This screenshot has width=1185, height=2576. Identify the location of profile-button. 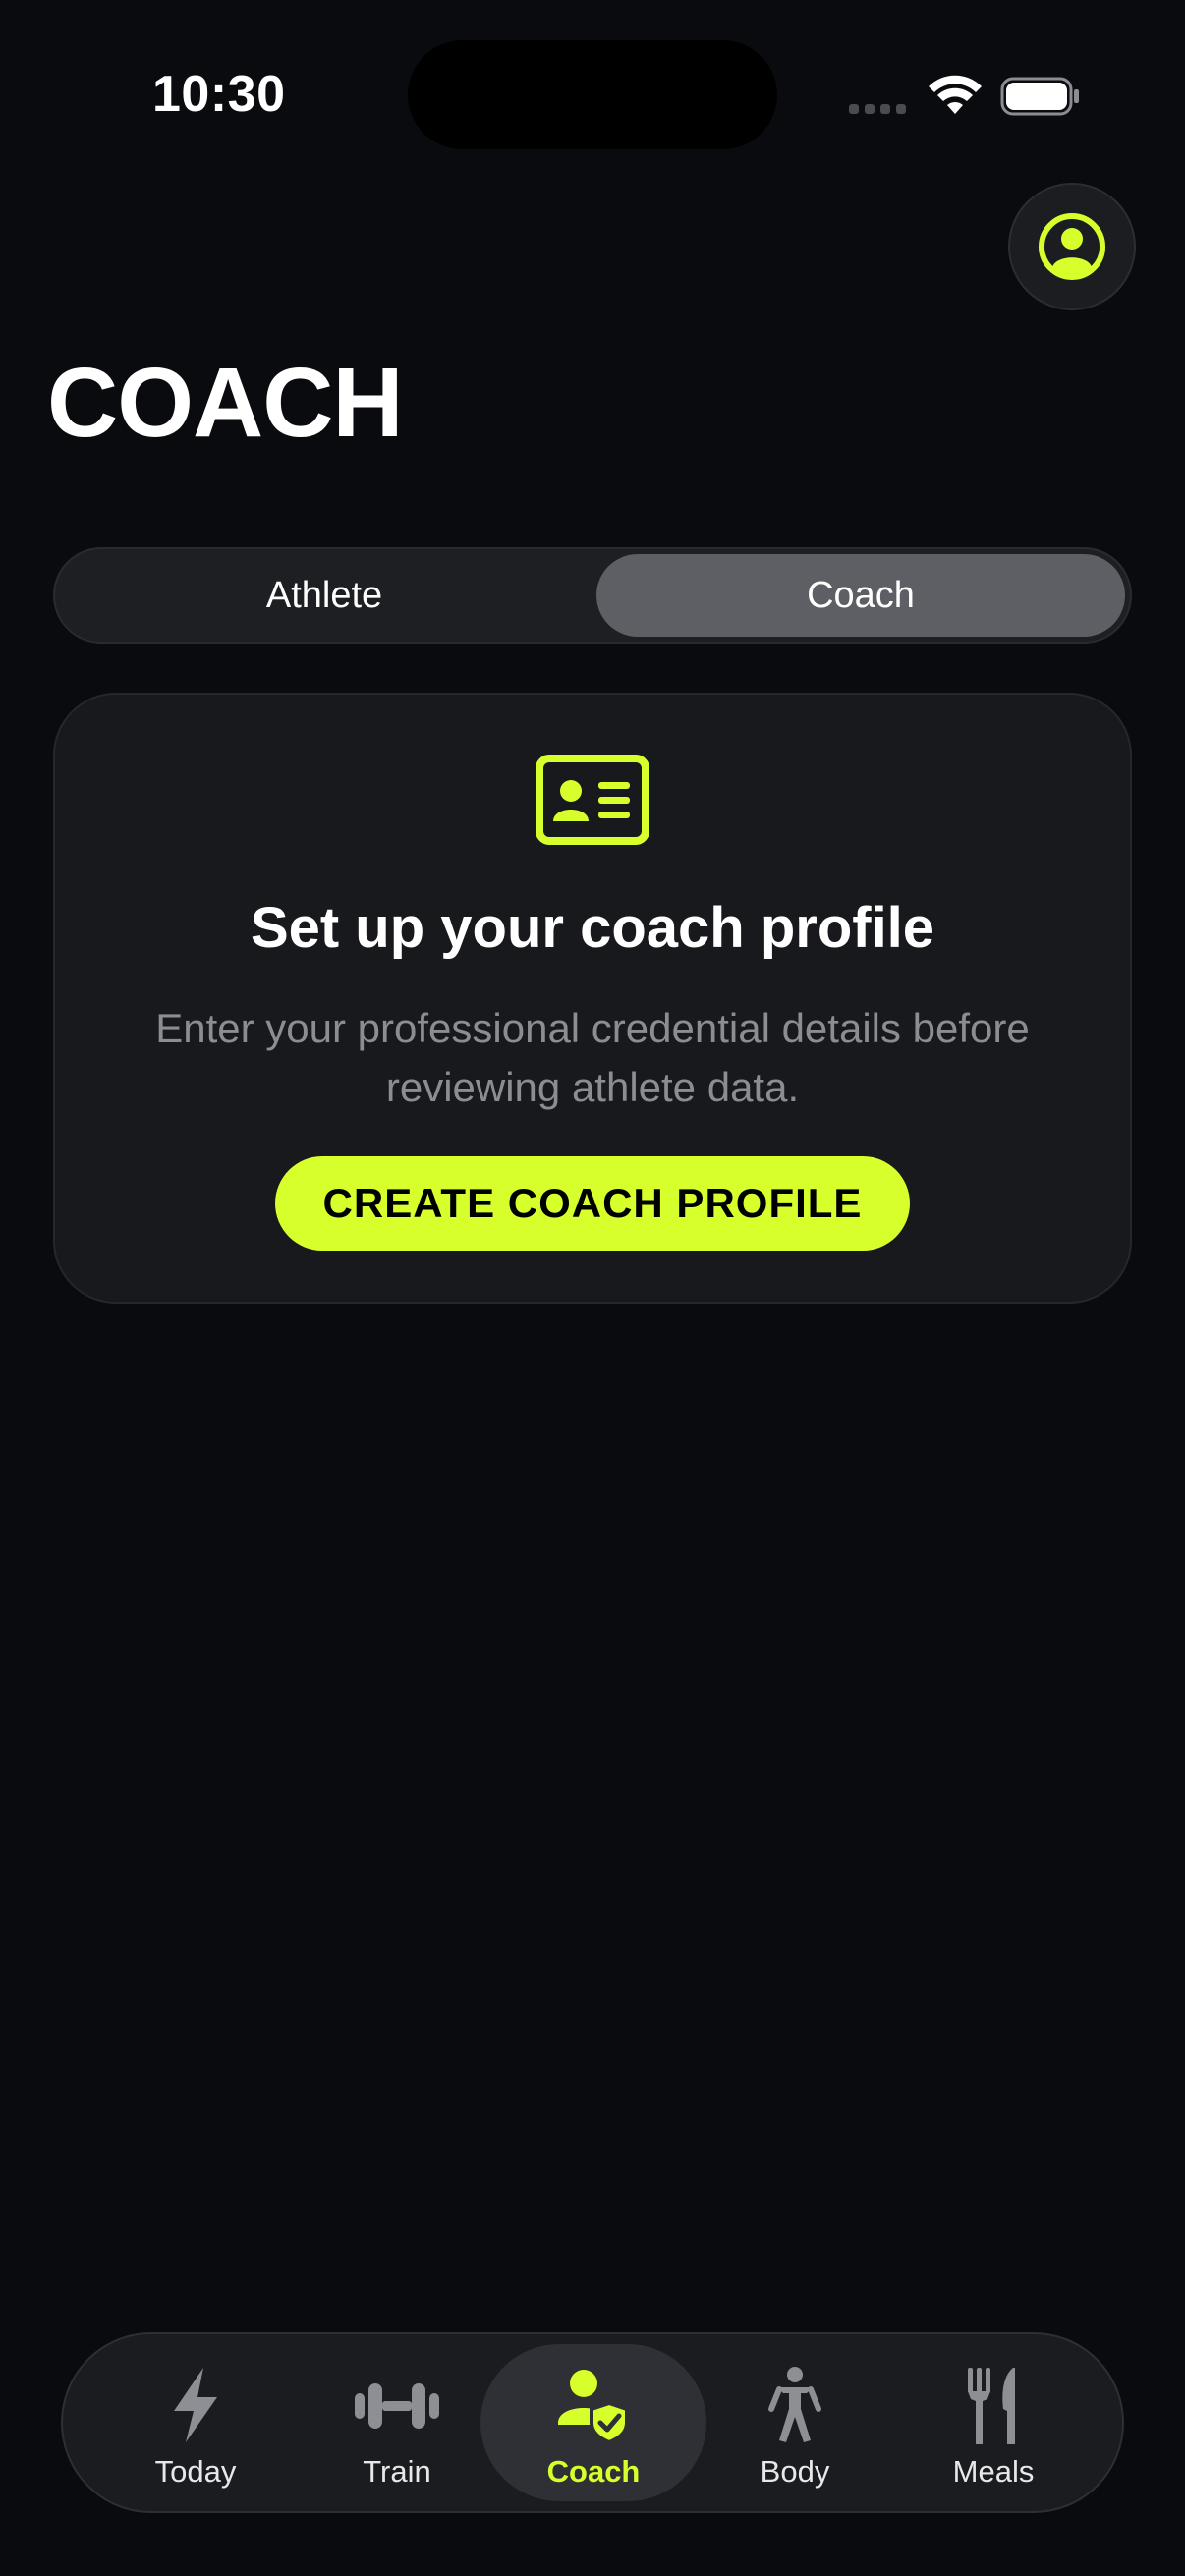
(1072, 246).